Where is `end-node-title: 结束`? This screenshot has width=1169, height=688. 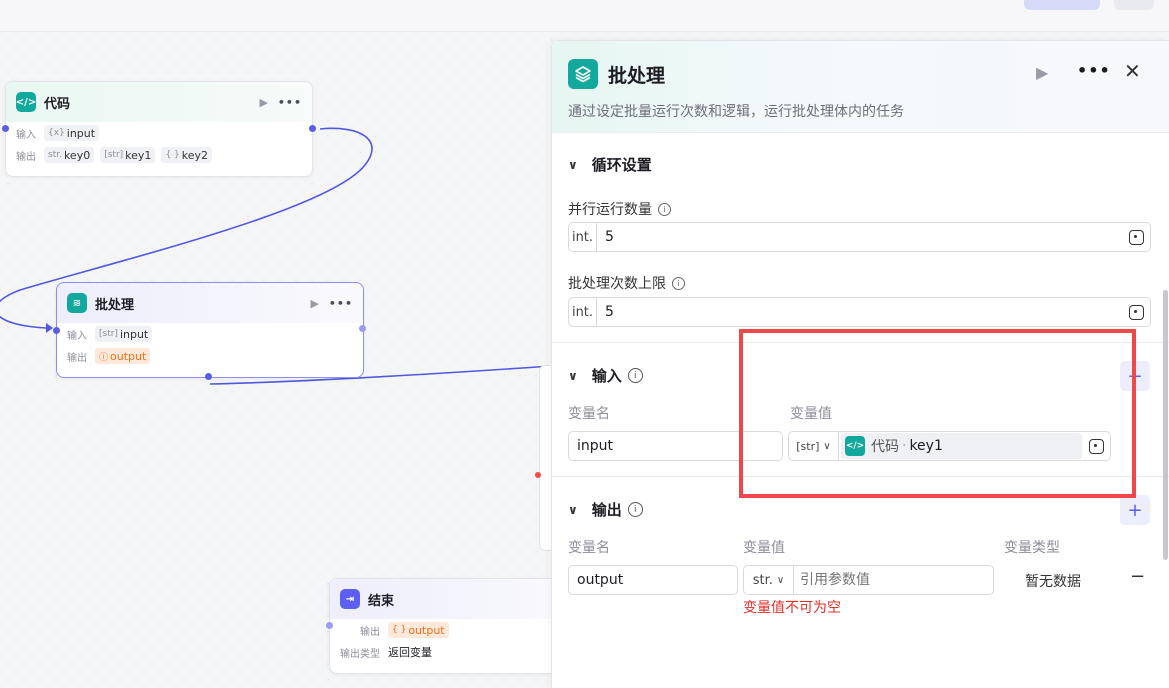
end-node-title: 结束 is located at coordinates (381, 601).